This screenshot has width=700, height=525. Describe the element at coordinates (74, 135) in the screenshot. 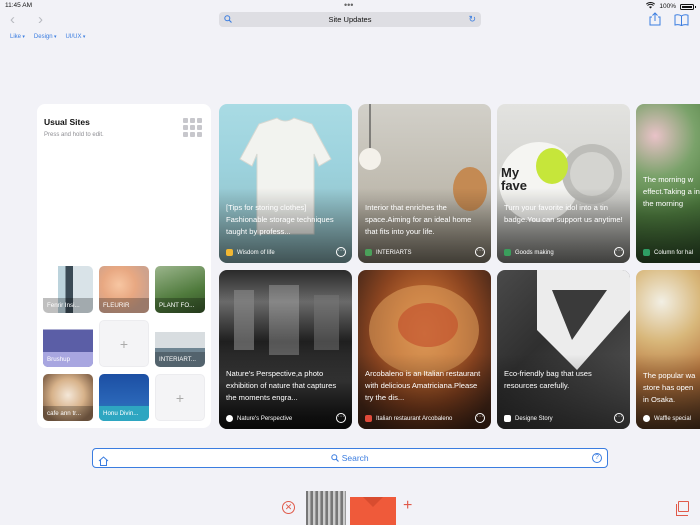

I see `usual-sites-hint: Press and hold to edit.` at that location.